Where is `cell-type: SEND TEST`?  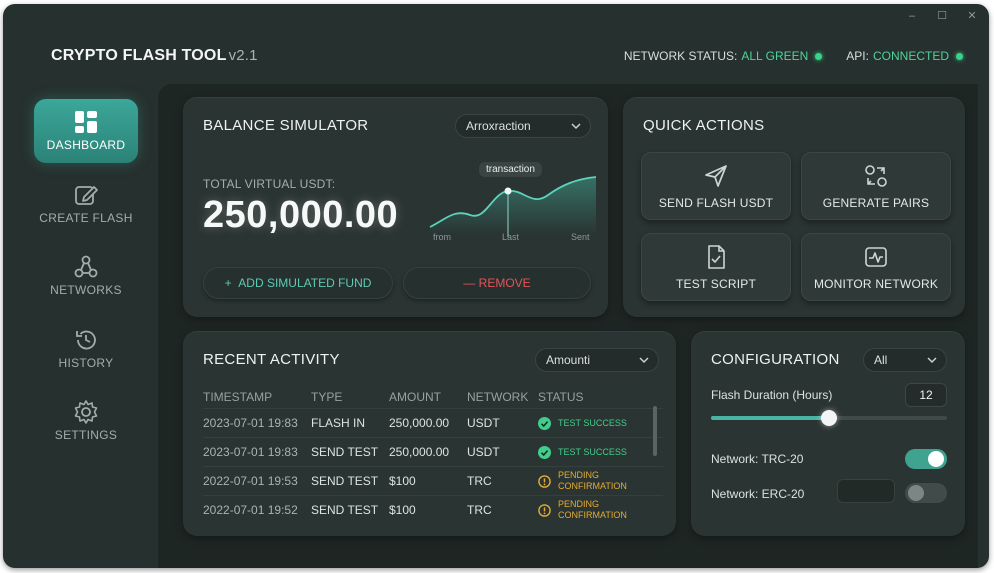 cell-type: SEND TEST is located at coordinates (345, 452).